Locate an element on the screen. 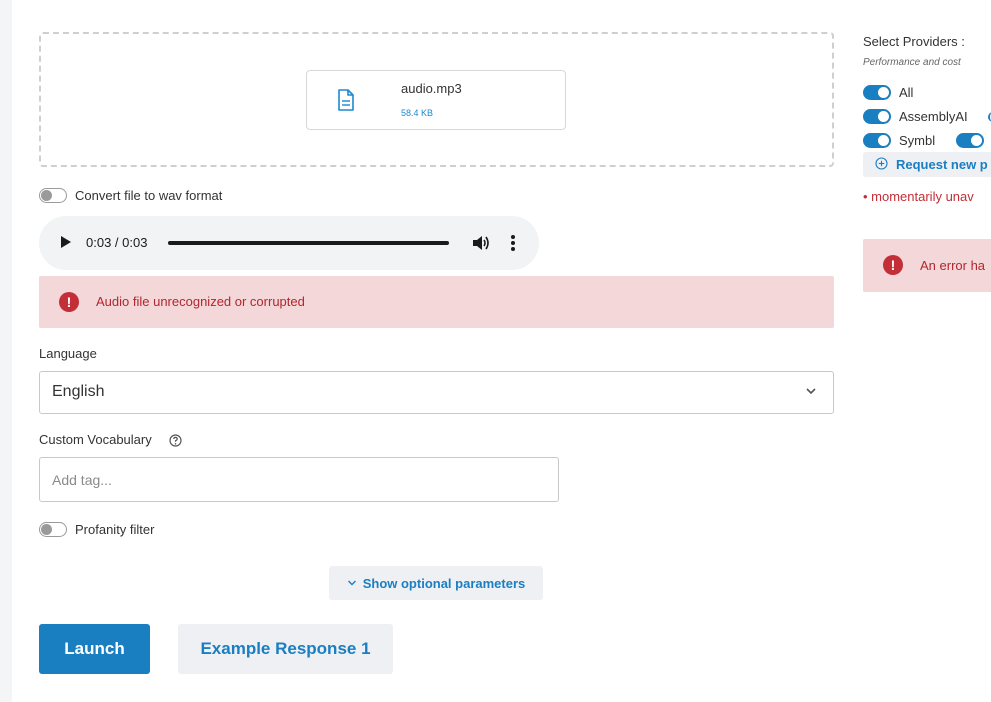 Image resolution: width=991 pixels, height=702 pixels. vocabulary-label: Custom Vocabulary is located at coordinates (95, 439).